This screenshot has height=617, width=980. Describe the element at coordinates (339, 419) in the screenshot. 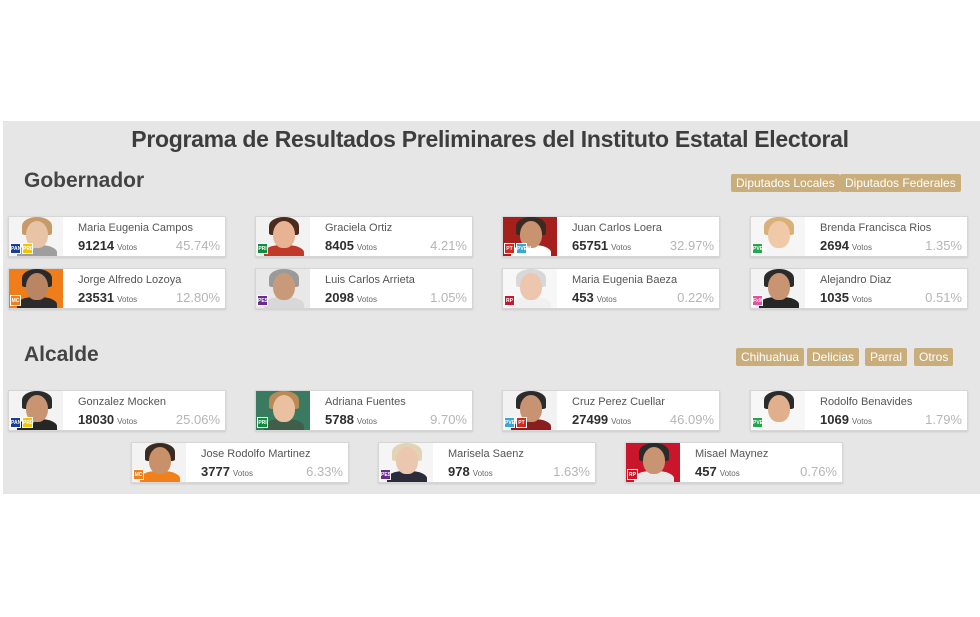

I see `vote-number: 5788` at that location.